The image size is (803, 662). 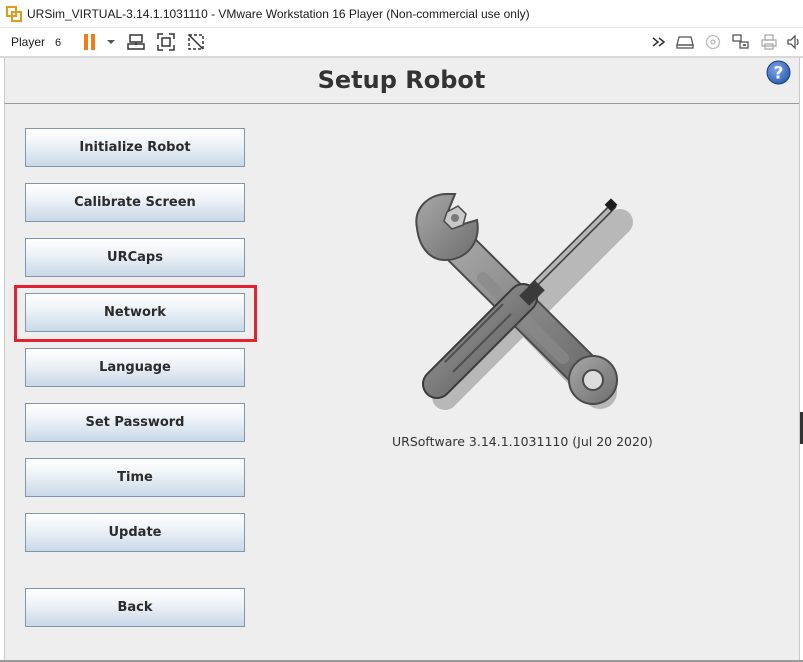 What do you see at coordinates (135, 367) in the screenshot?
I see `language-button: Language` at bounding box center [135, 367].